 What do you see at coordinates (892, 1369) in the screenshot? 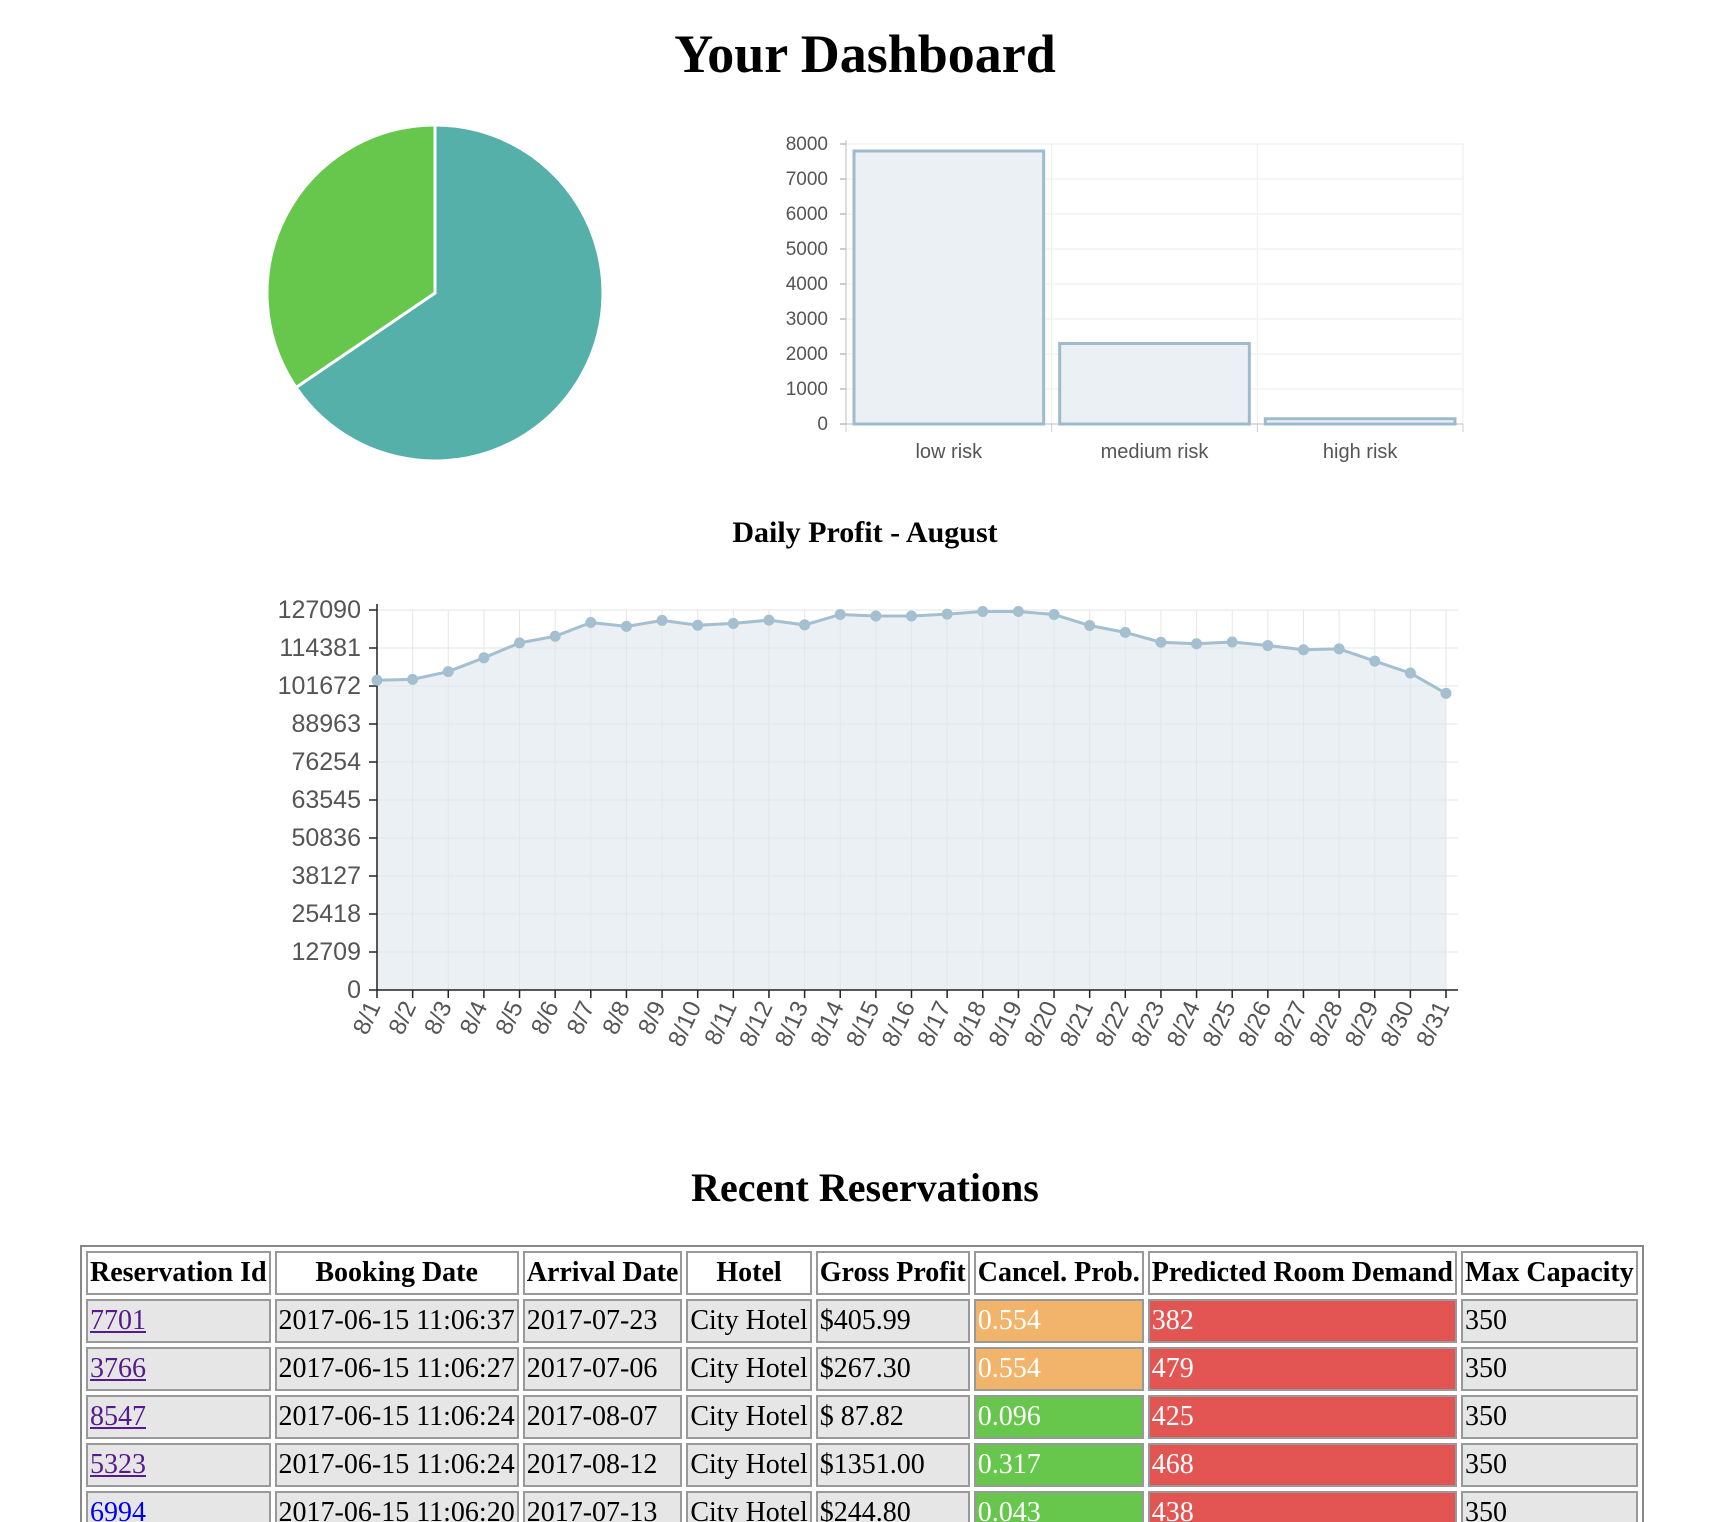
I see `gross-profit-cell: $267.30` at bounding box center [892, 1369].